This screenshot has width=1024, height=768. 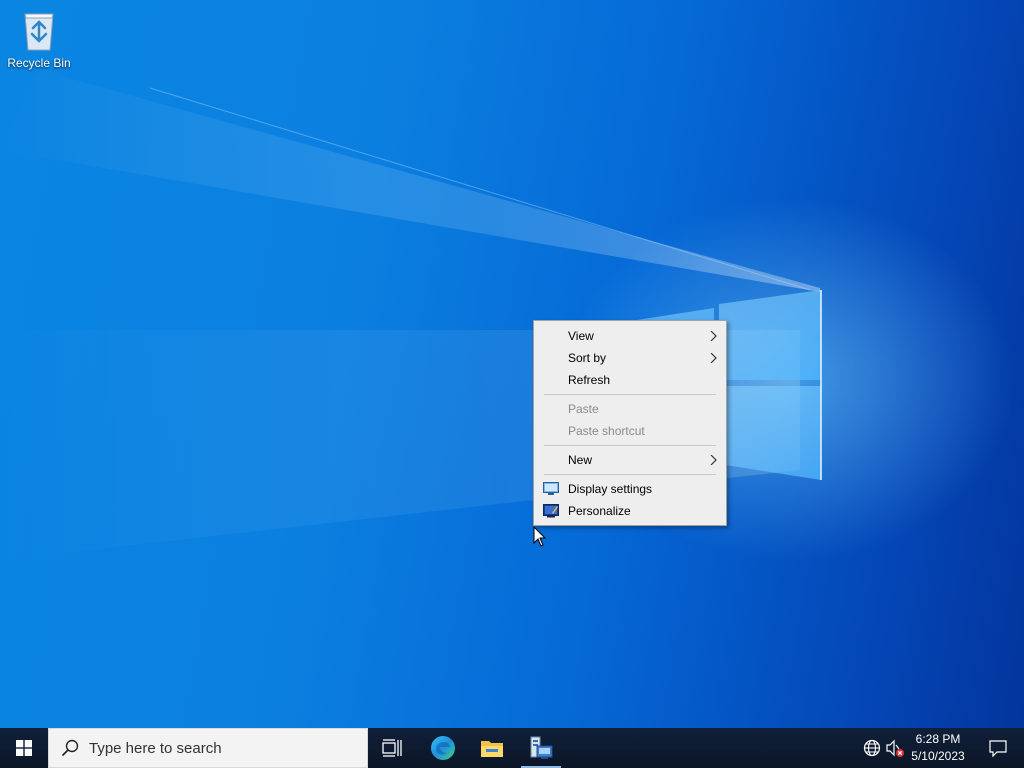 I want to click on menu-item-paste: Paste, so click(x=630, y=409).